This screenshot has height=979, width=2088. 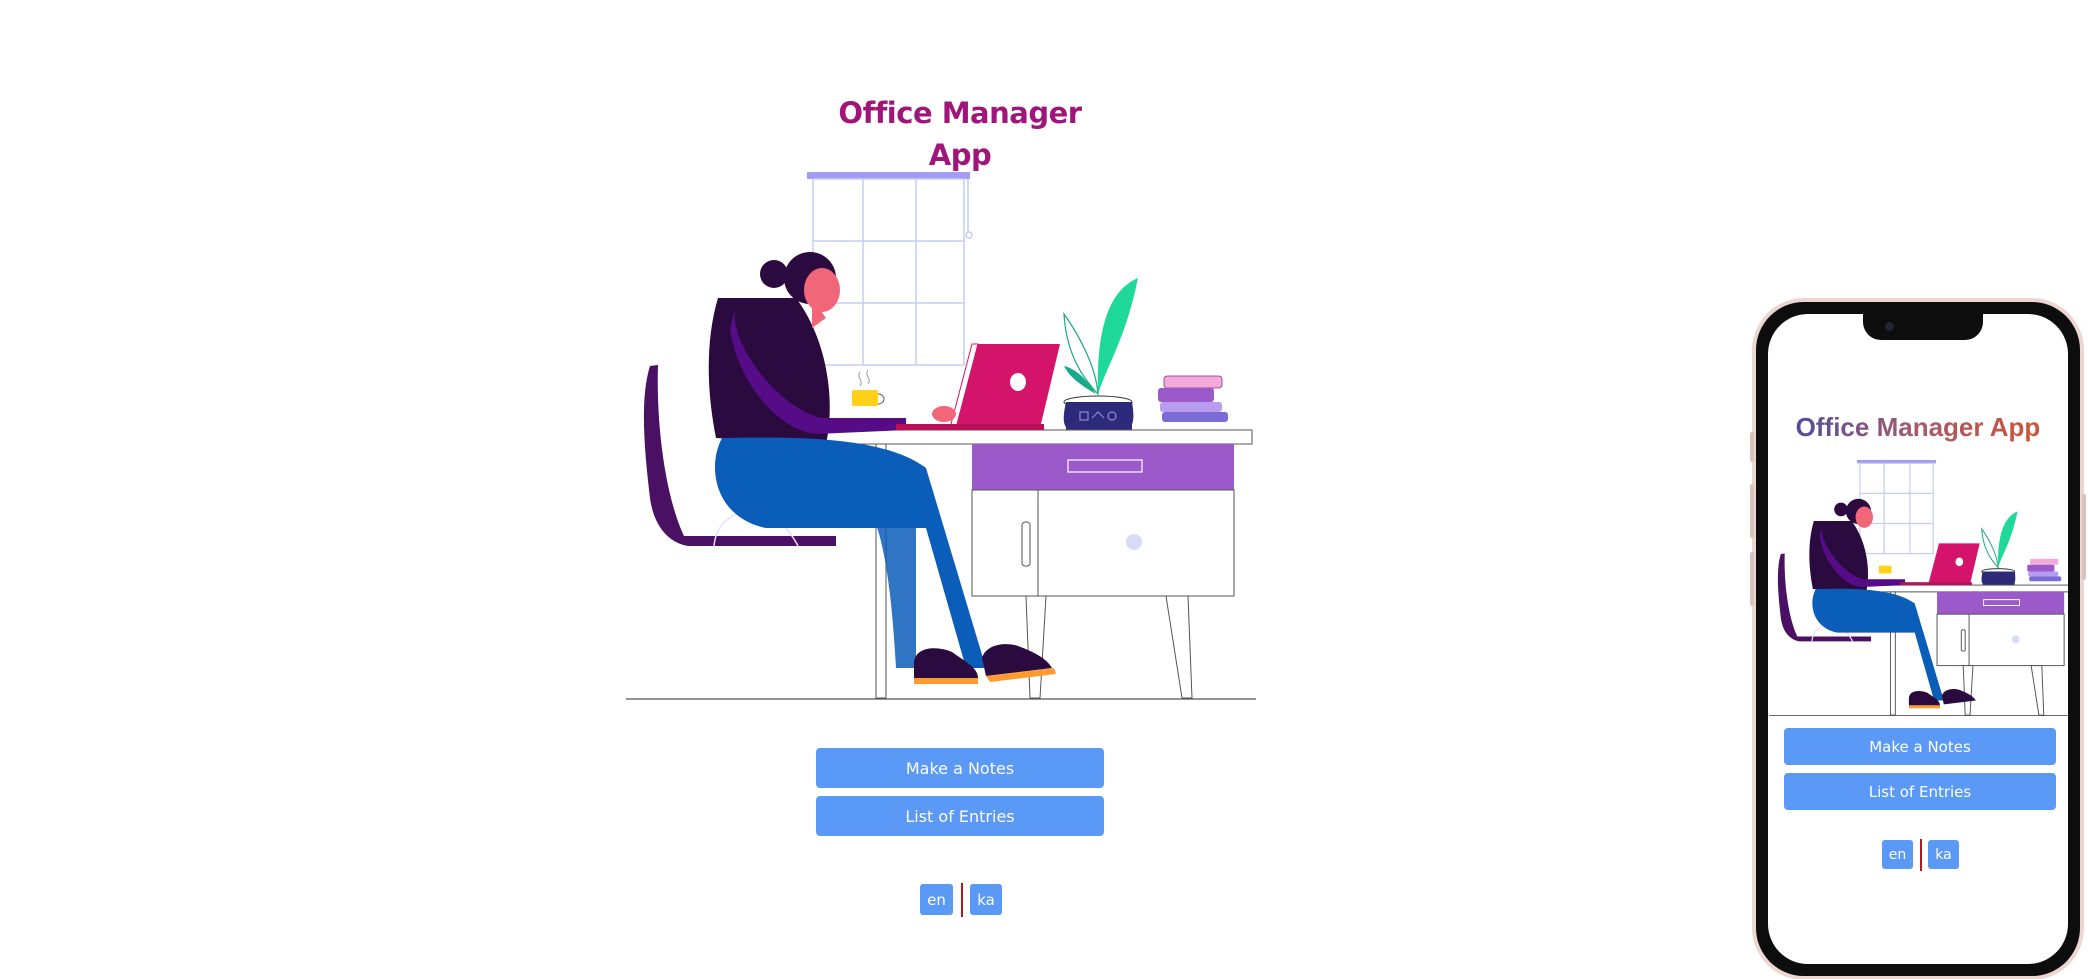 I want to click on language-ka-button: ka, so click(x=986, y=899).